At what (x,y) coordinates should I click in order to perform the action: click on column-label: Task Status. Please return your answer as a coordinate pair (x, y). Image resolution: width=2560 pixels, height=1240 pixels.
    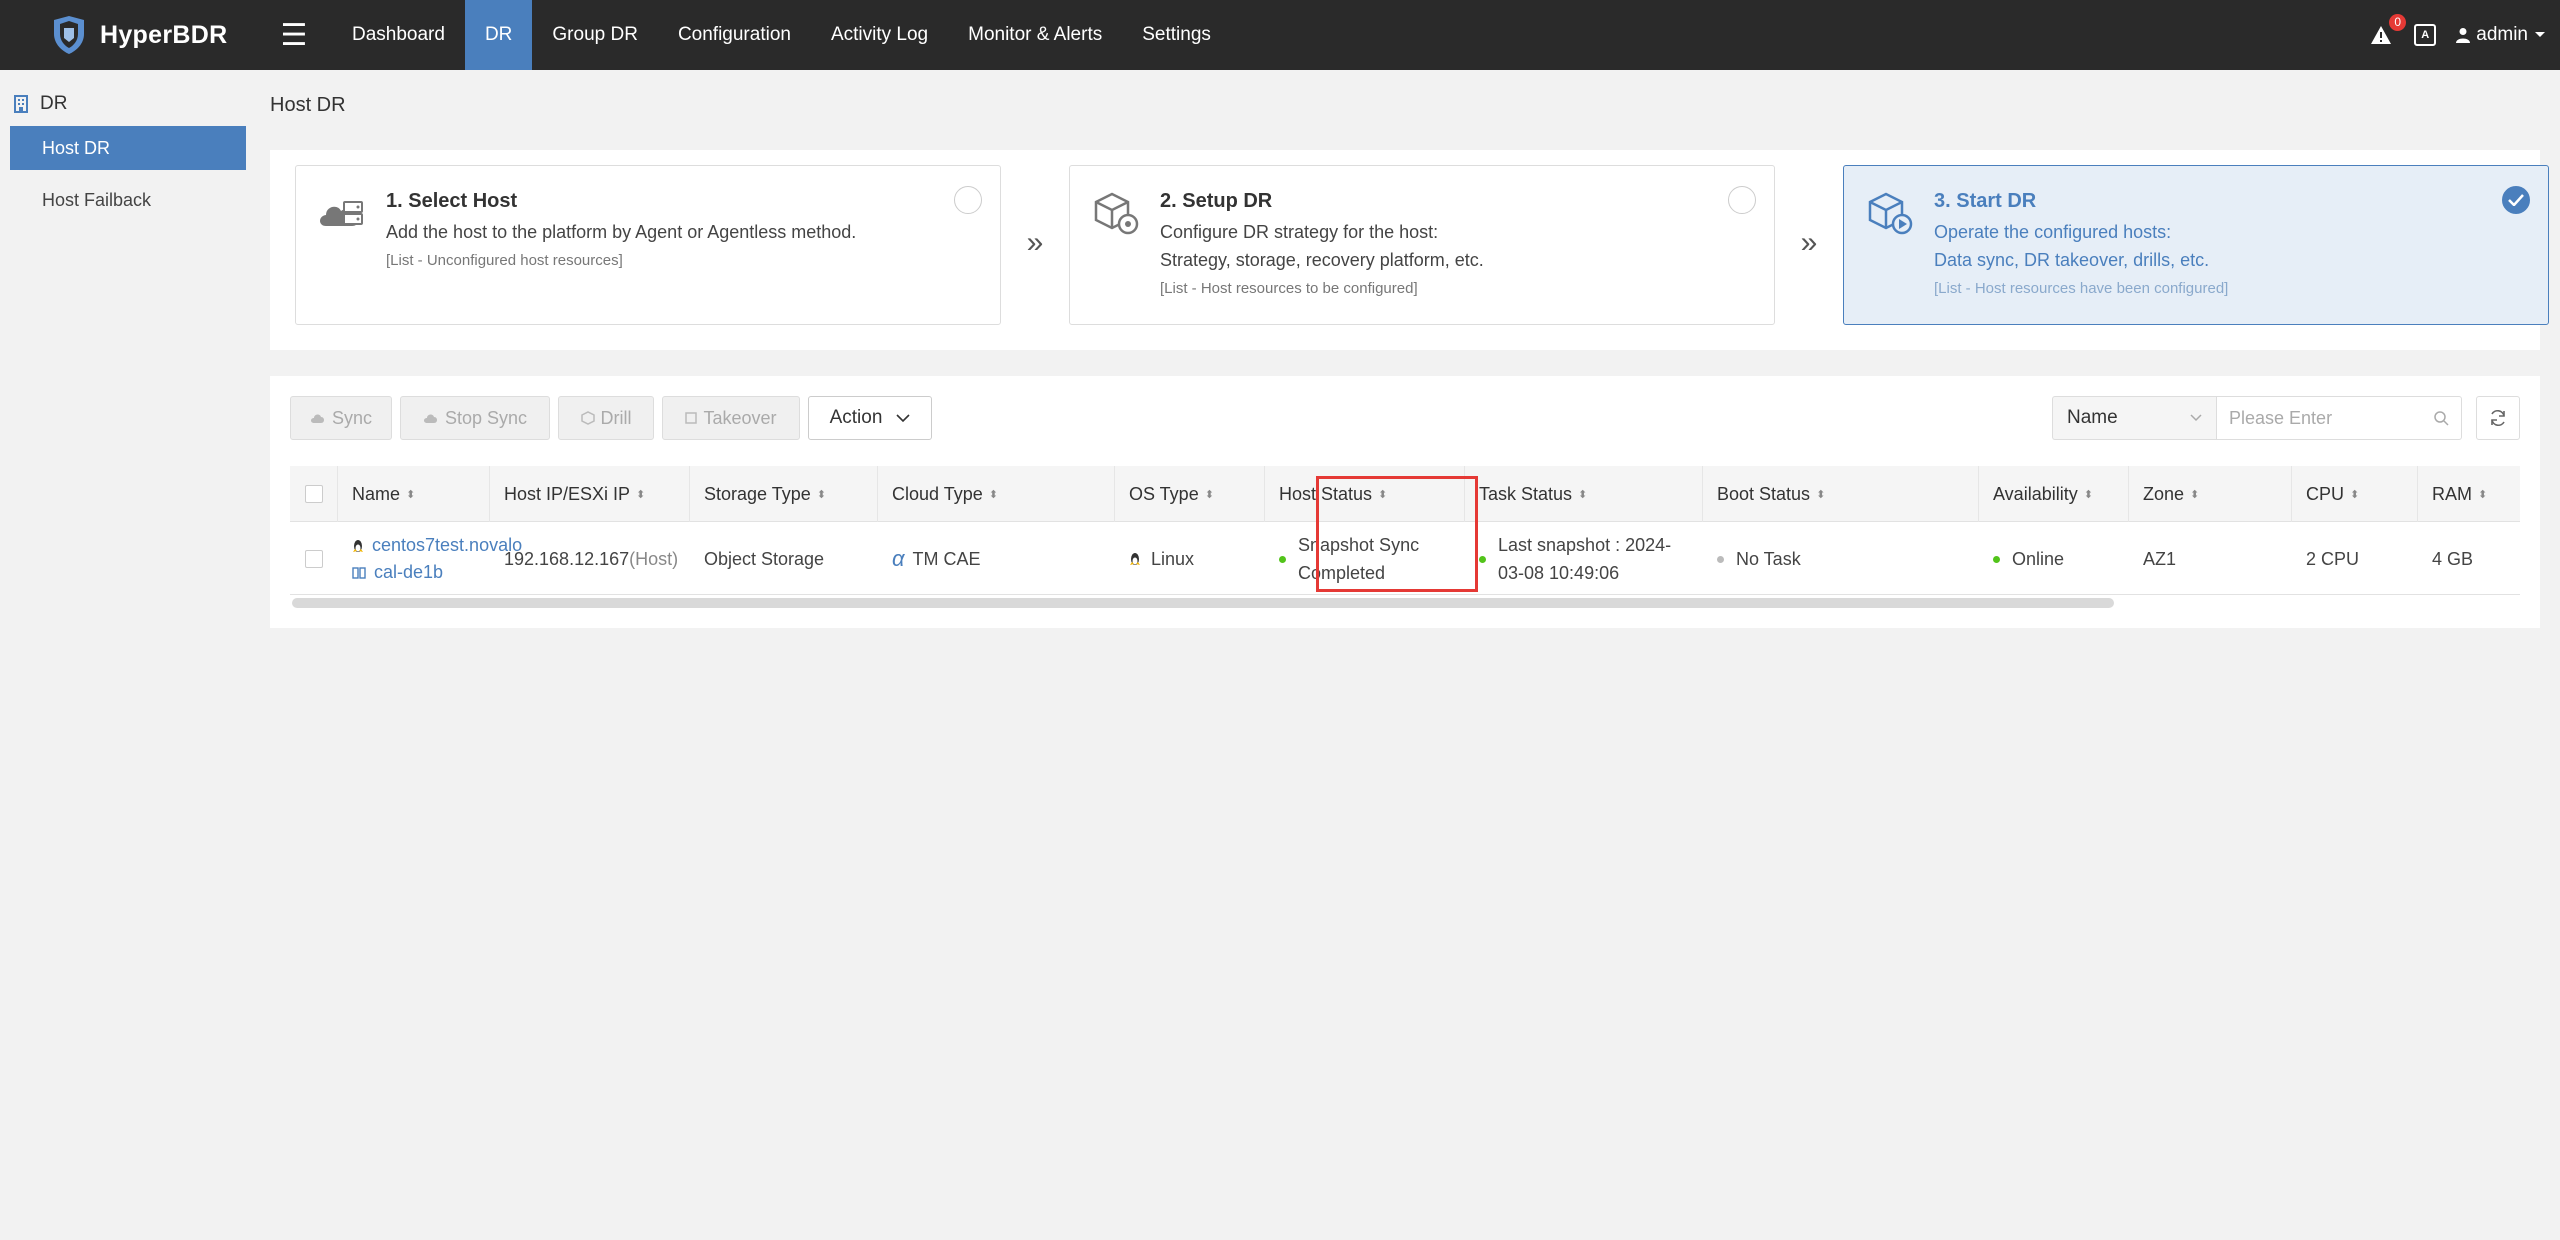
    Looking at the image, I should click on (1526, 493).